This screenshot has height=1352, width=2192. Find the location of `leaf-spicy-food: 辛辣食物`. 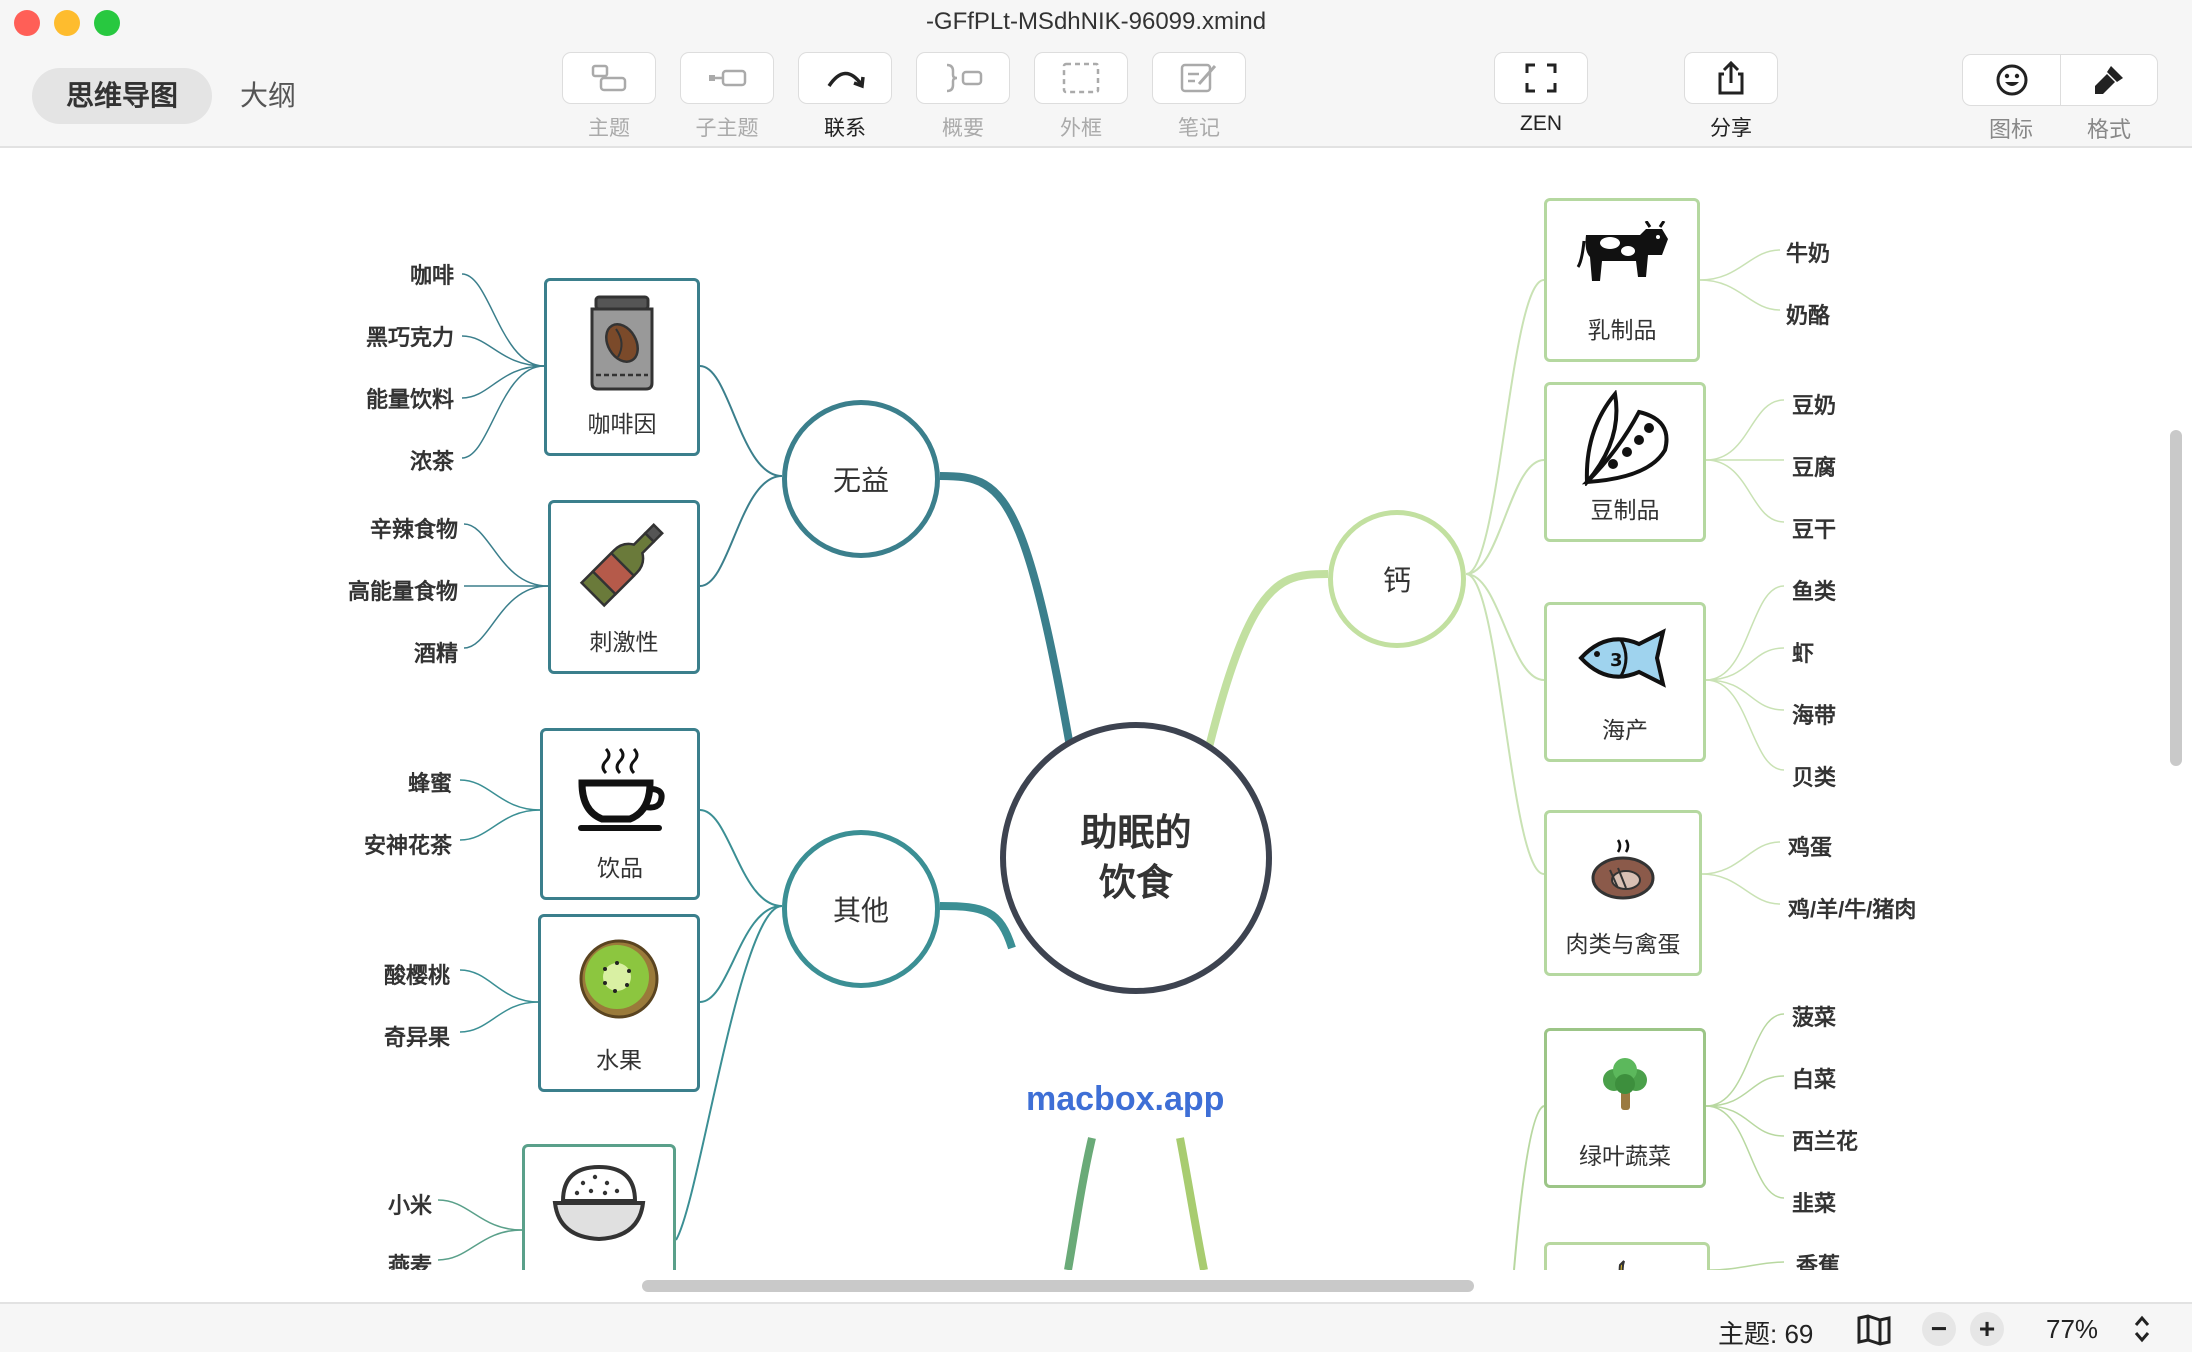

leaf-spicy-food: 辛辣食物 is located at coordinates (404, 528).